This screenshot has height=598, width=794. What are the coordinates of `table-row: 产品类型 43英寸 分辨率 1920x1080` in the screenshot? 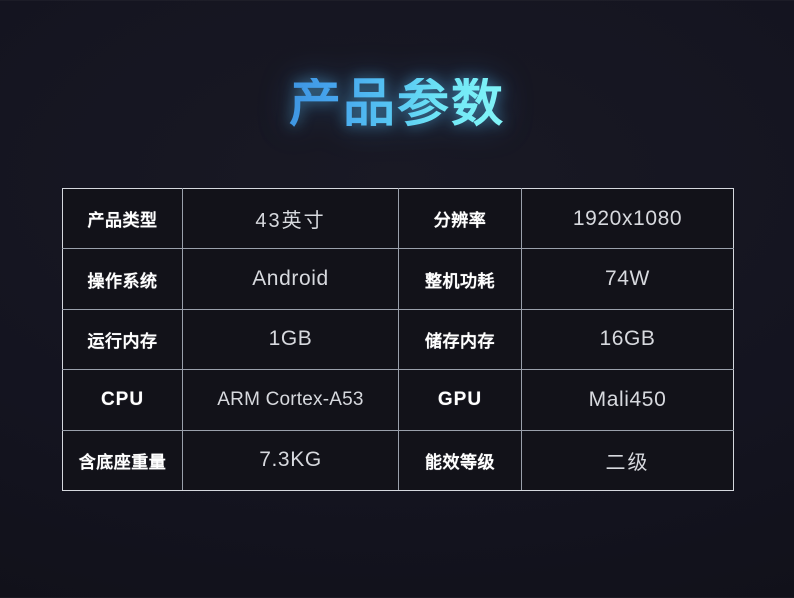 It's located at (398, 218).